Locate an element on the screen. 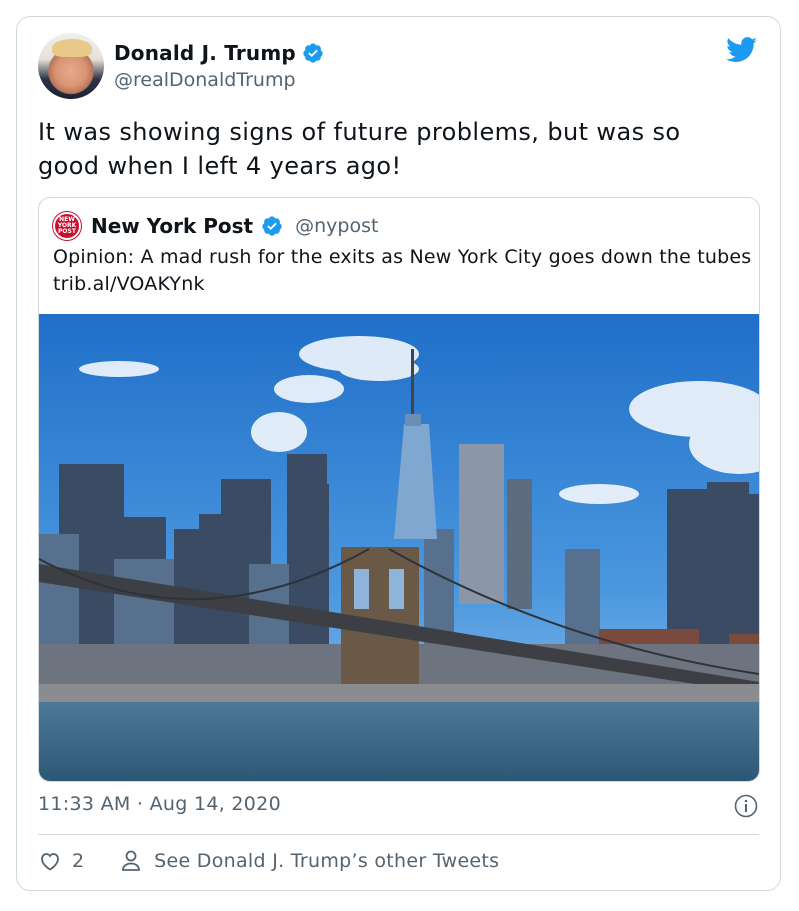 This screenshot has height=911, width=799. divider is located at coordinates (398, 834).